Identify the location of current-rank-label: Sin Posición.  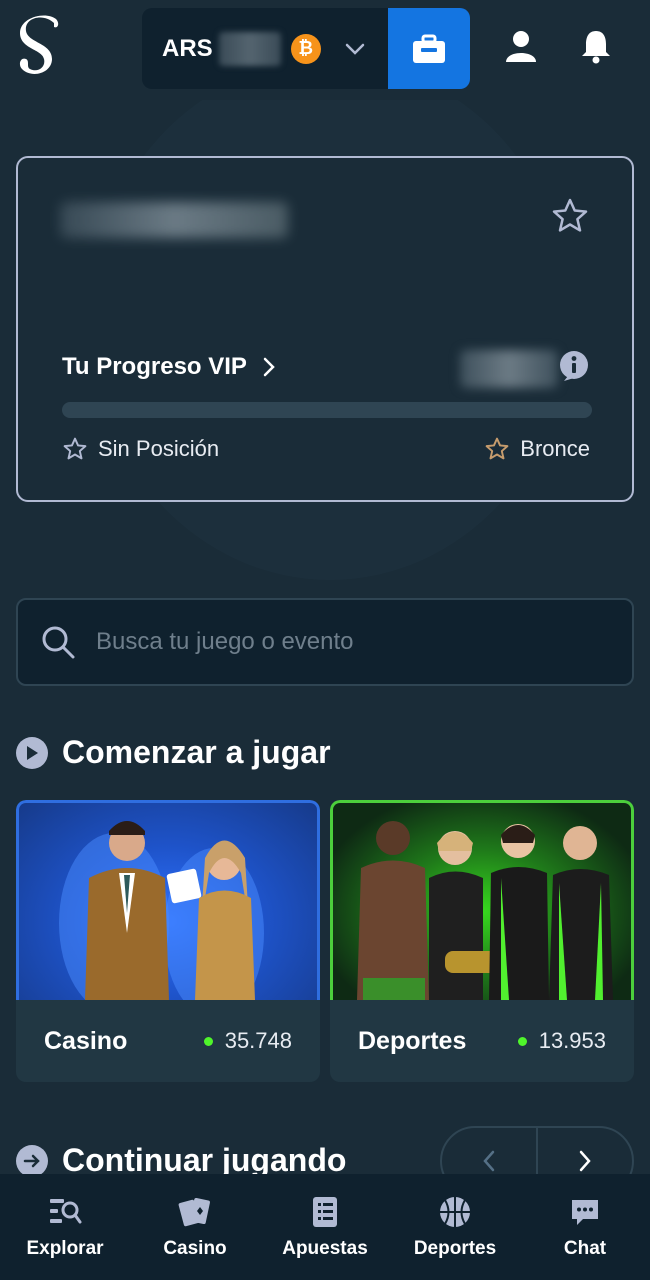
(159, 448).